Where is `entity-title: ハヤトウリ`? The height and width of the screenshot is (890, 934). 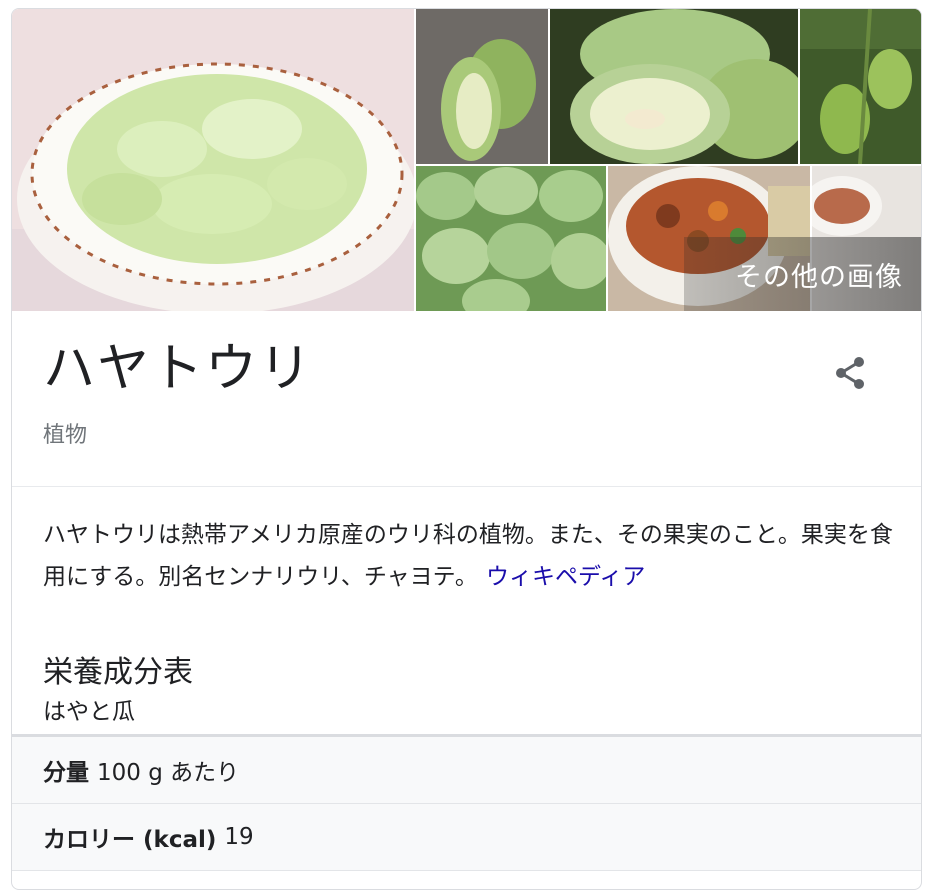
entity-title: ハヤトウリ is located at coordinates (178, 369).